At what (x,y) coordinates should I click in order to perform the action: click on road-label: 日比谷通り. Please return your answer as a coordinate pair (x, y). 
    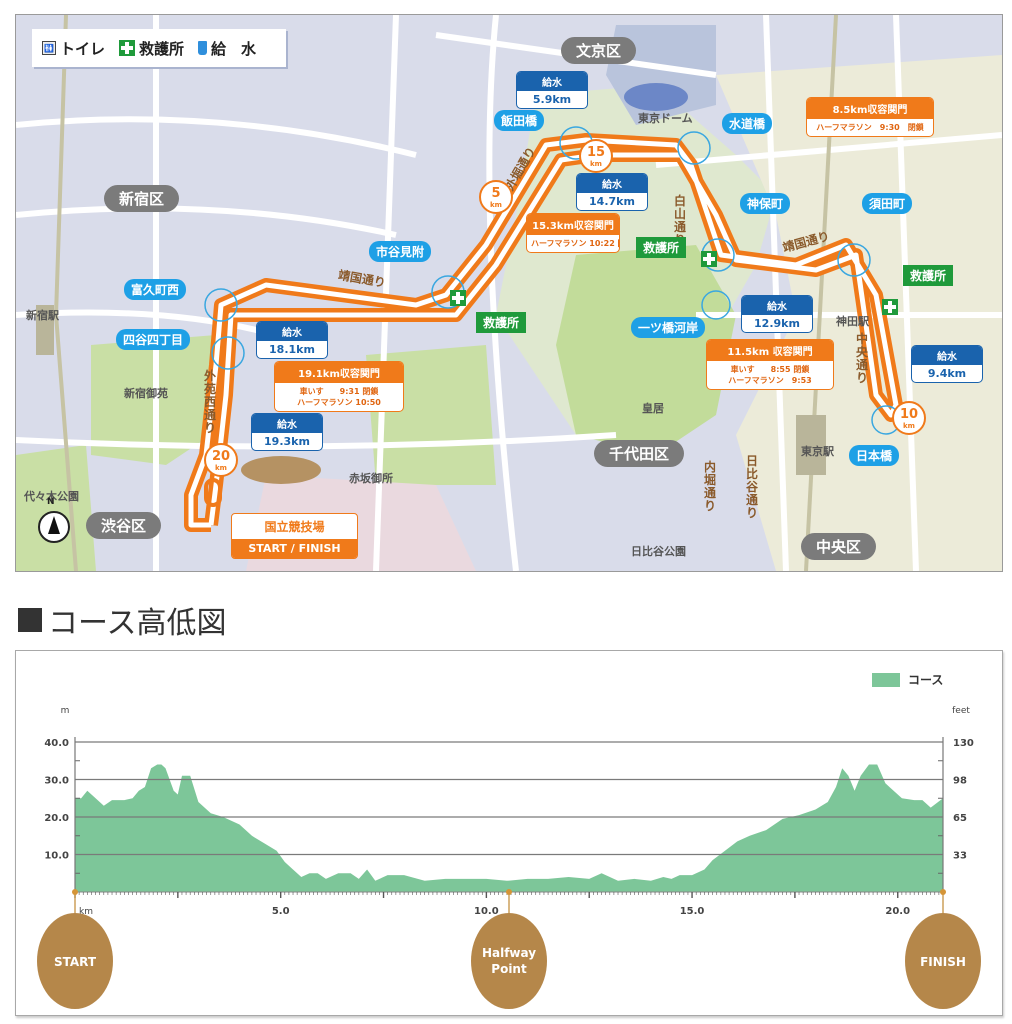
    Looking at the image, I should click on (752, 487).